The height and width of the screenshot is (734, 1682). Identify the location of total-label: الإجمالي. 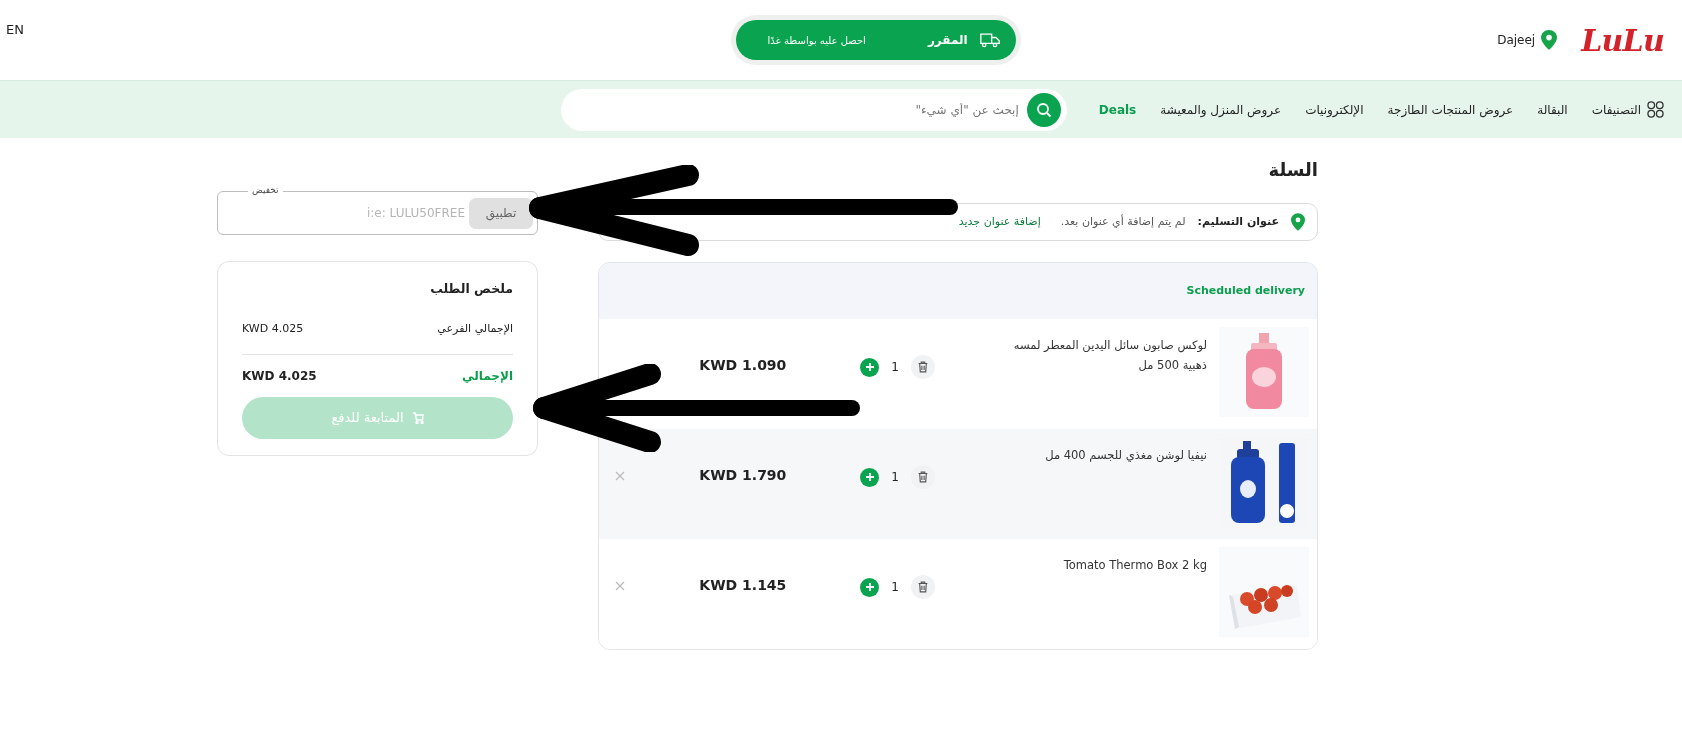
(487, 376).